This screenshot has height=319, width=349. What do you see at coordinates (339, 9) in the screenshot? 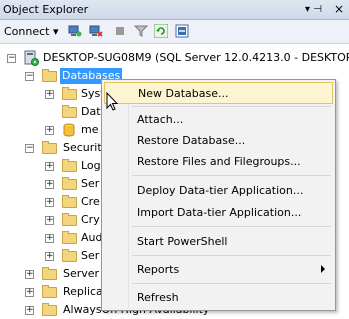
I see `close-icon: ×` at bounding box center [339, 9].